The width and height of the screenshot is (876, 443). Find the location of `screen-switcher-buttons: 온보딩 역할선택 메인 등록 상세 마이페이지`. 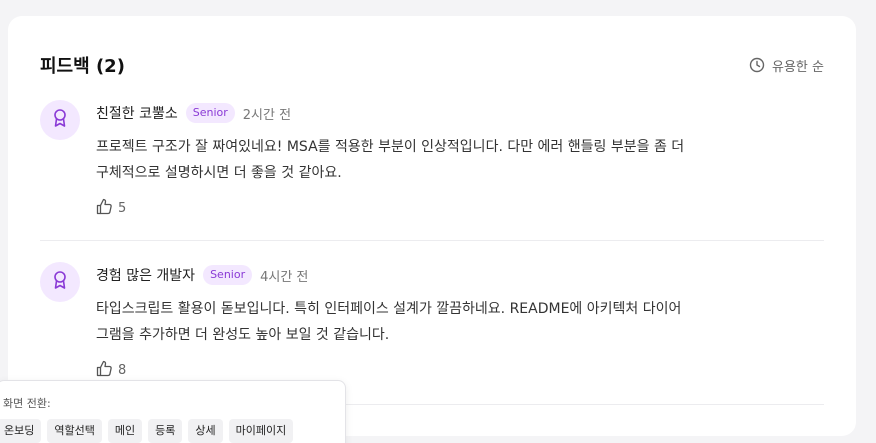

screen-switcher-buttons: 온보딩 역할선택 메인 등록 상세 마이페이지 is located at coordinates (147, 431).